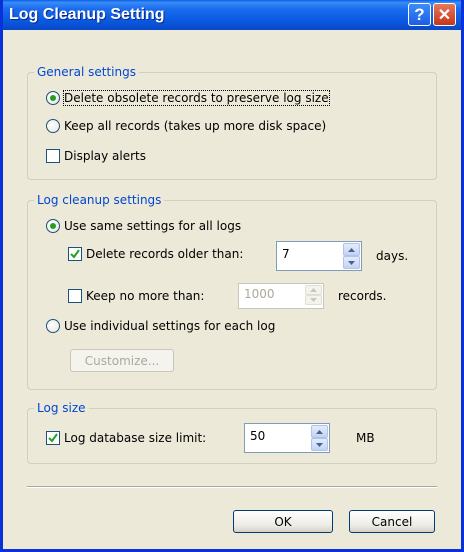 This screenshot has height=552, width=464. I want to click on same-settings-radio, so click(53, 226).